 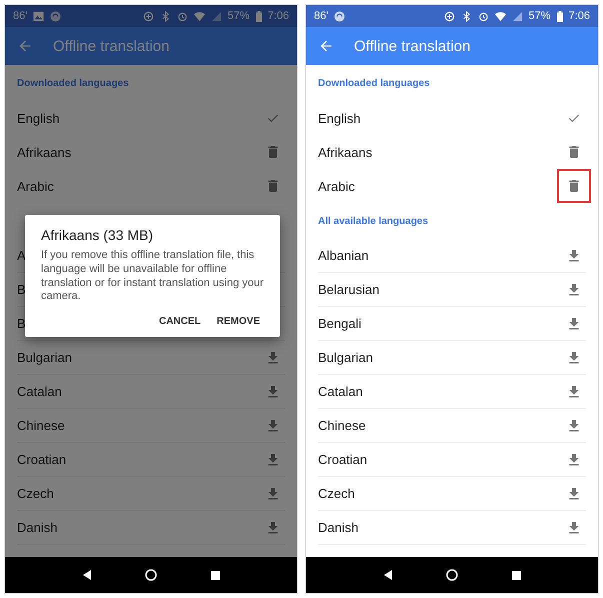 What do you see at coordinates (38, 16) in the screenshot?
I see `image-icon` at bounding box center [38, 16].